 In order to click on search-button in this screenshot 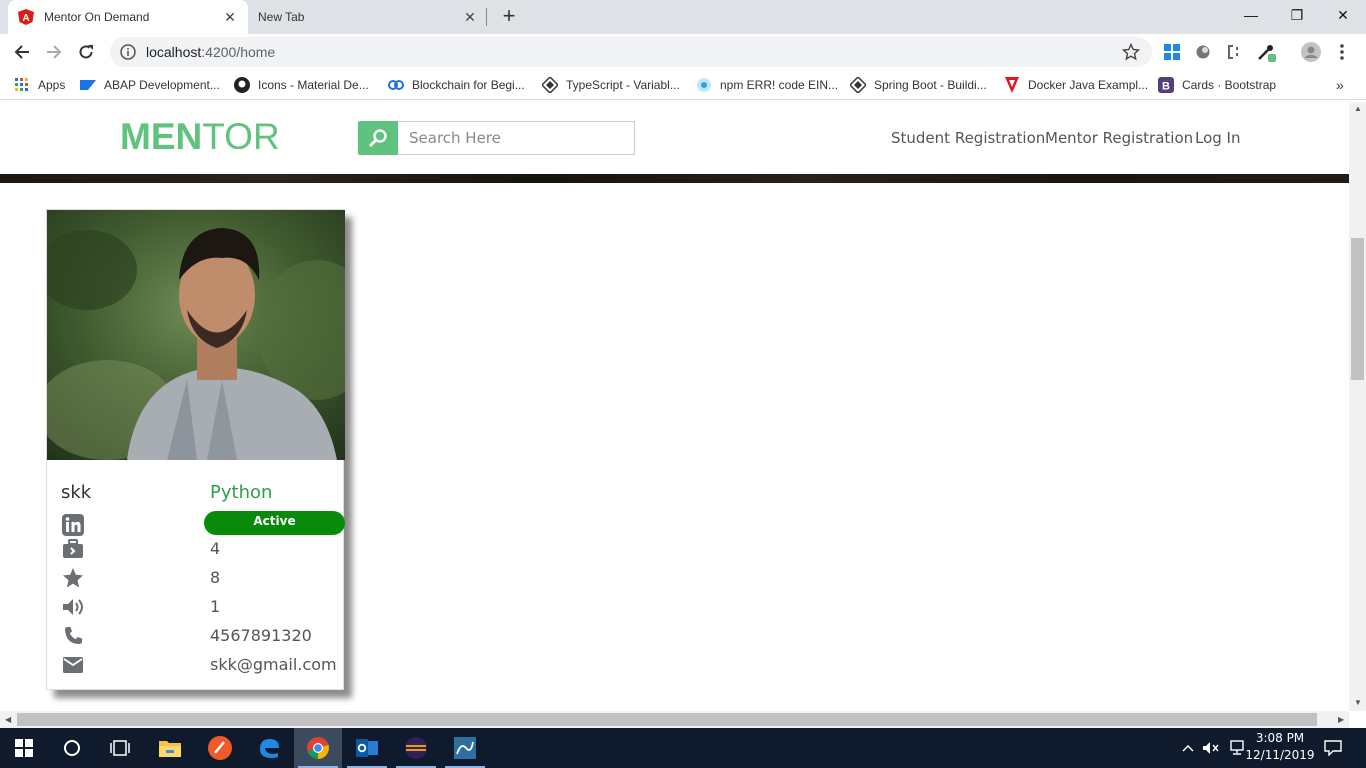, I will do `click(378, 138)`.